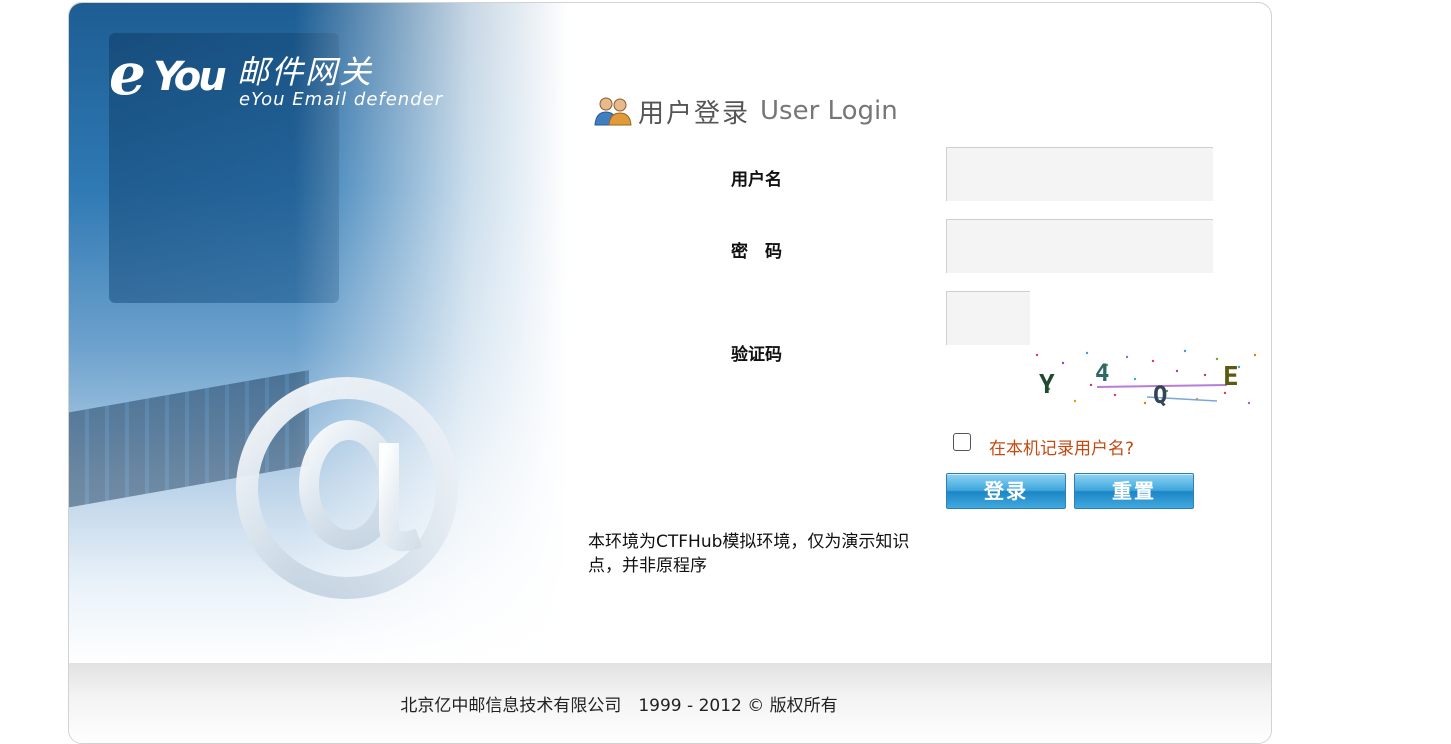  Describe the element at coordinates (1160, 395) in the screenshot. I see `captcha-char-3: Q` at that location.